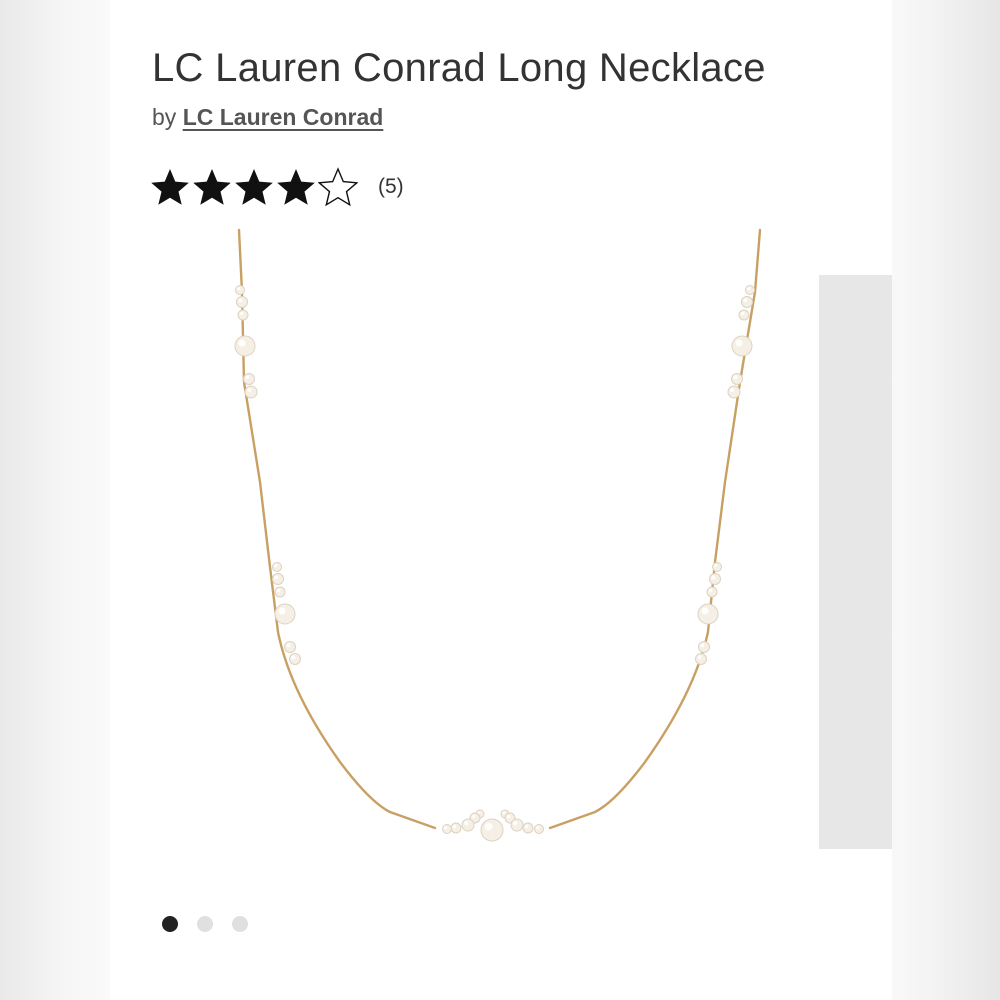 The image size is (1000, 1000). What do you see at coordinates (337, 529) in the screenshot?
I see `chain-left` at bounding box center [337, 529].